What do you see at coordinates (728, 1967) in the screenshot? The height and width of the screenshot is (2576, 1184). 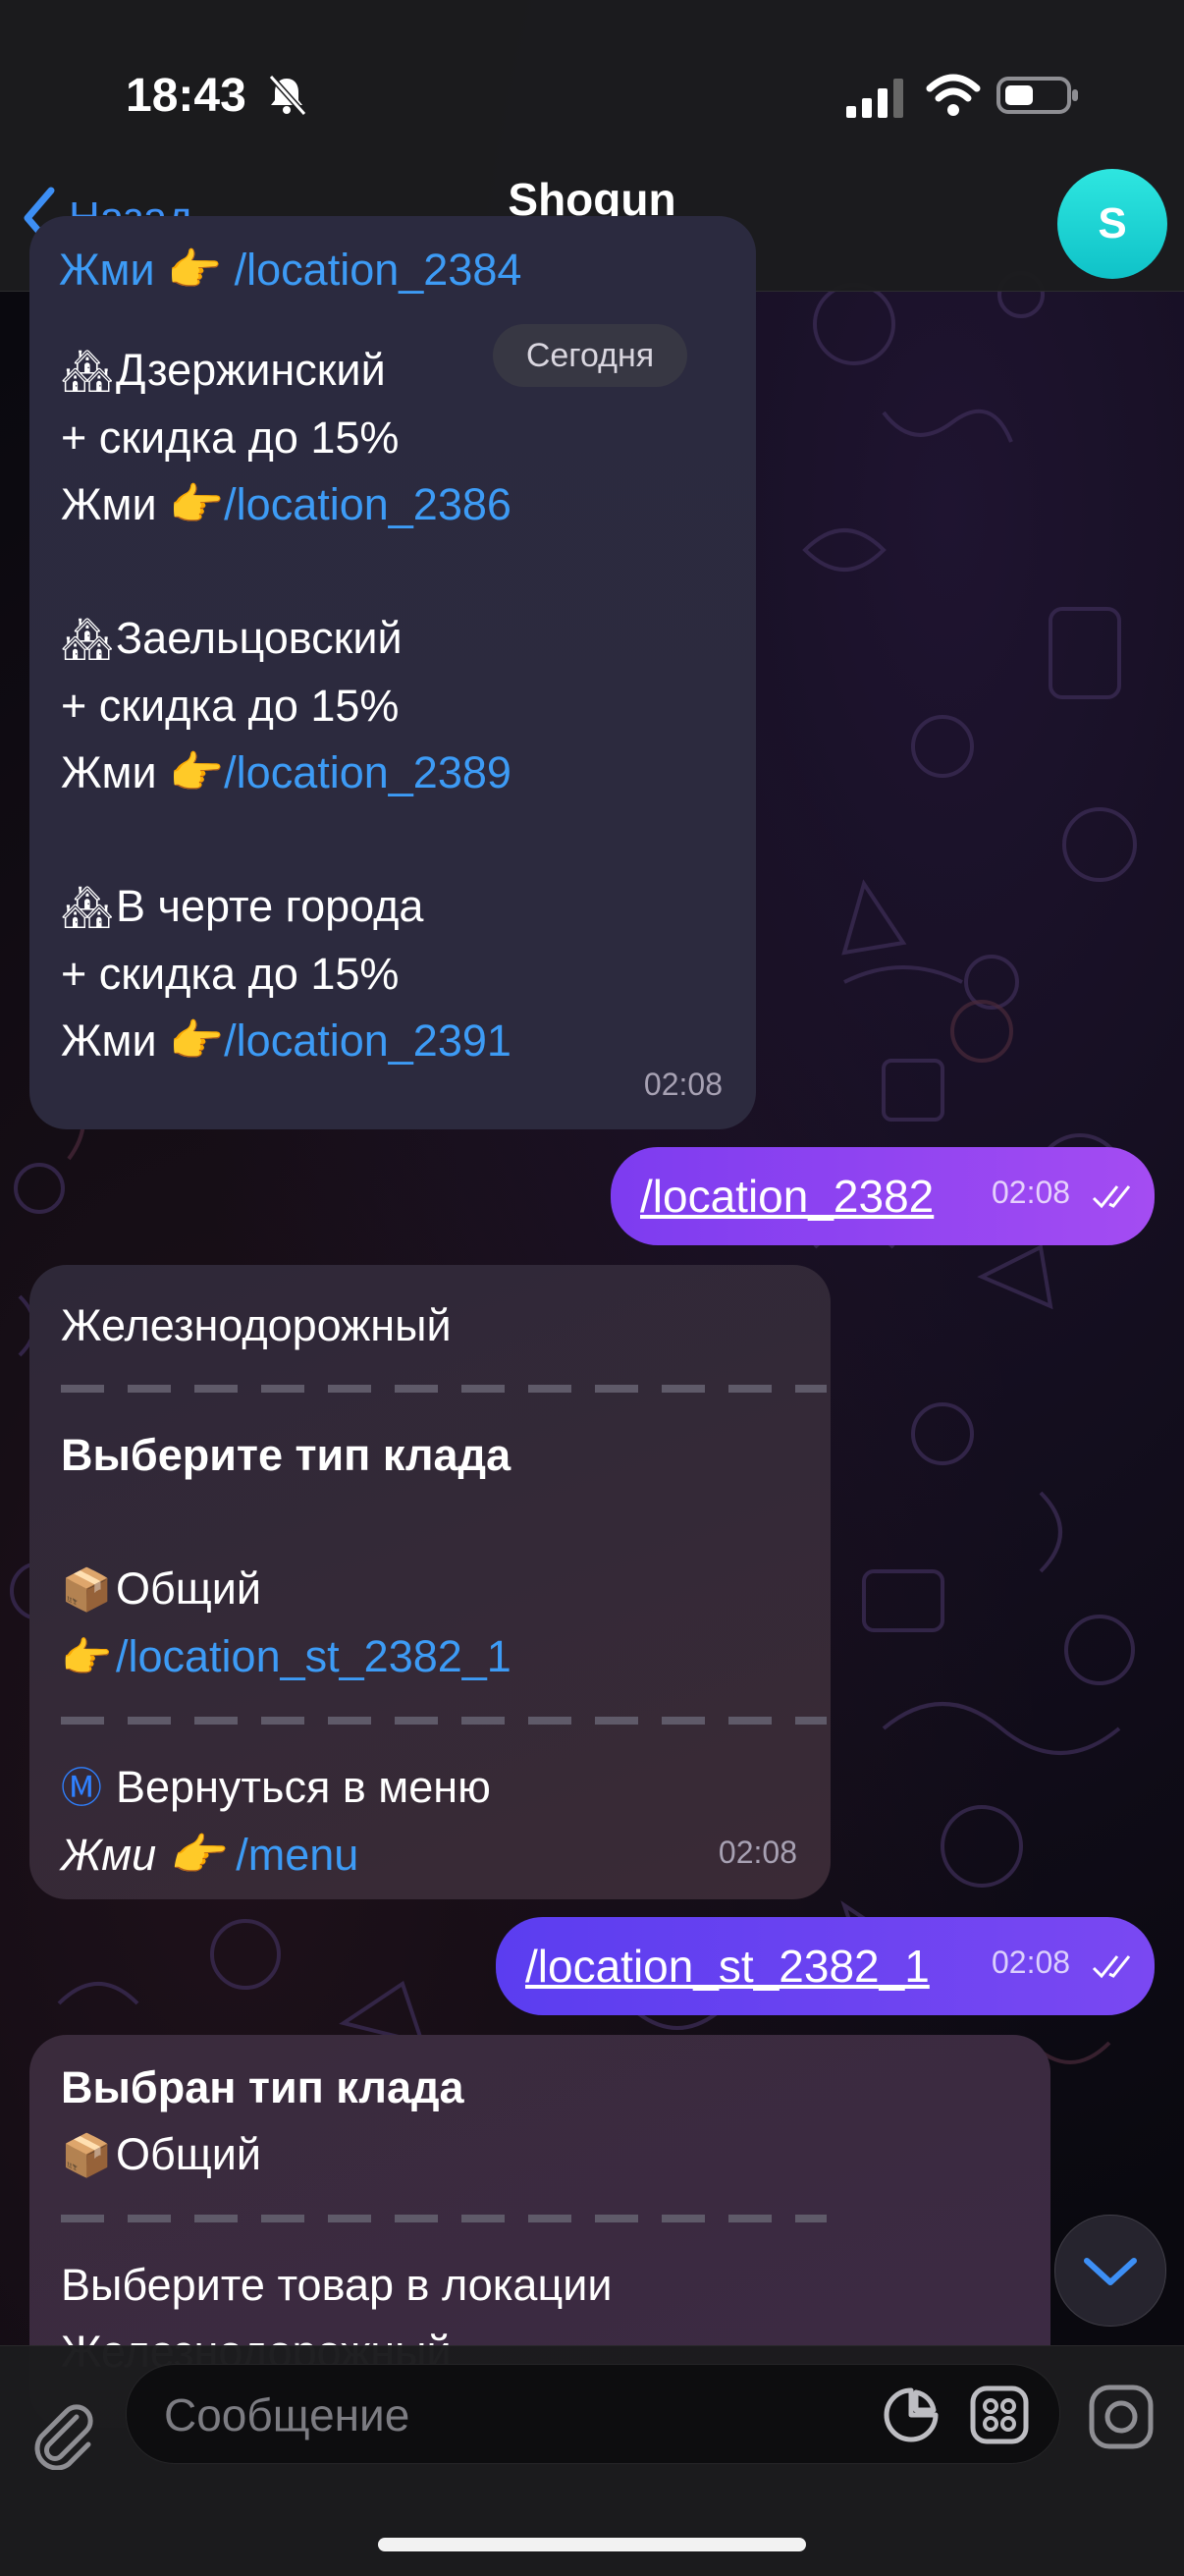 I see `outgoing-command: /location_st_2382_1` at bounding box center [728, 1967].